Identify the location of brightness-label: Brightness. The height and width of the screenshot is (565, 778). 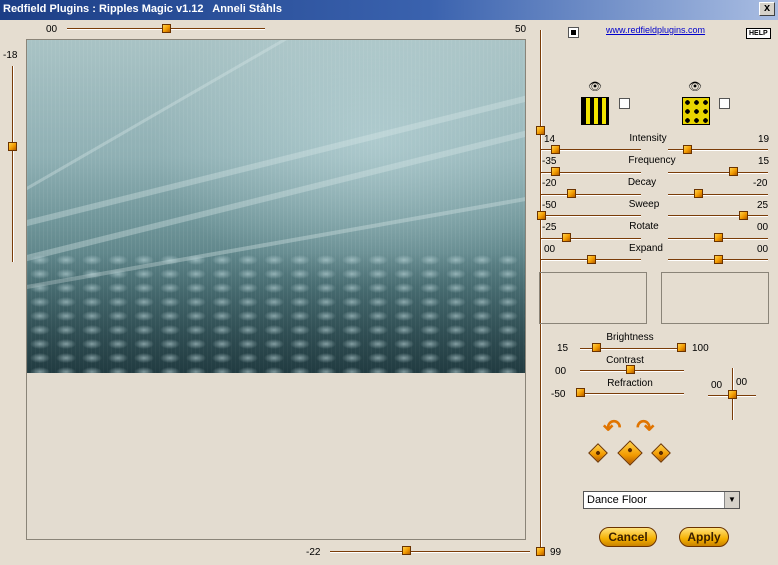
(630, 337).